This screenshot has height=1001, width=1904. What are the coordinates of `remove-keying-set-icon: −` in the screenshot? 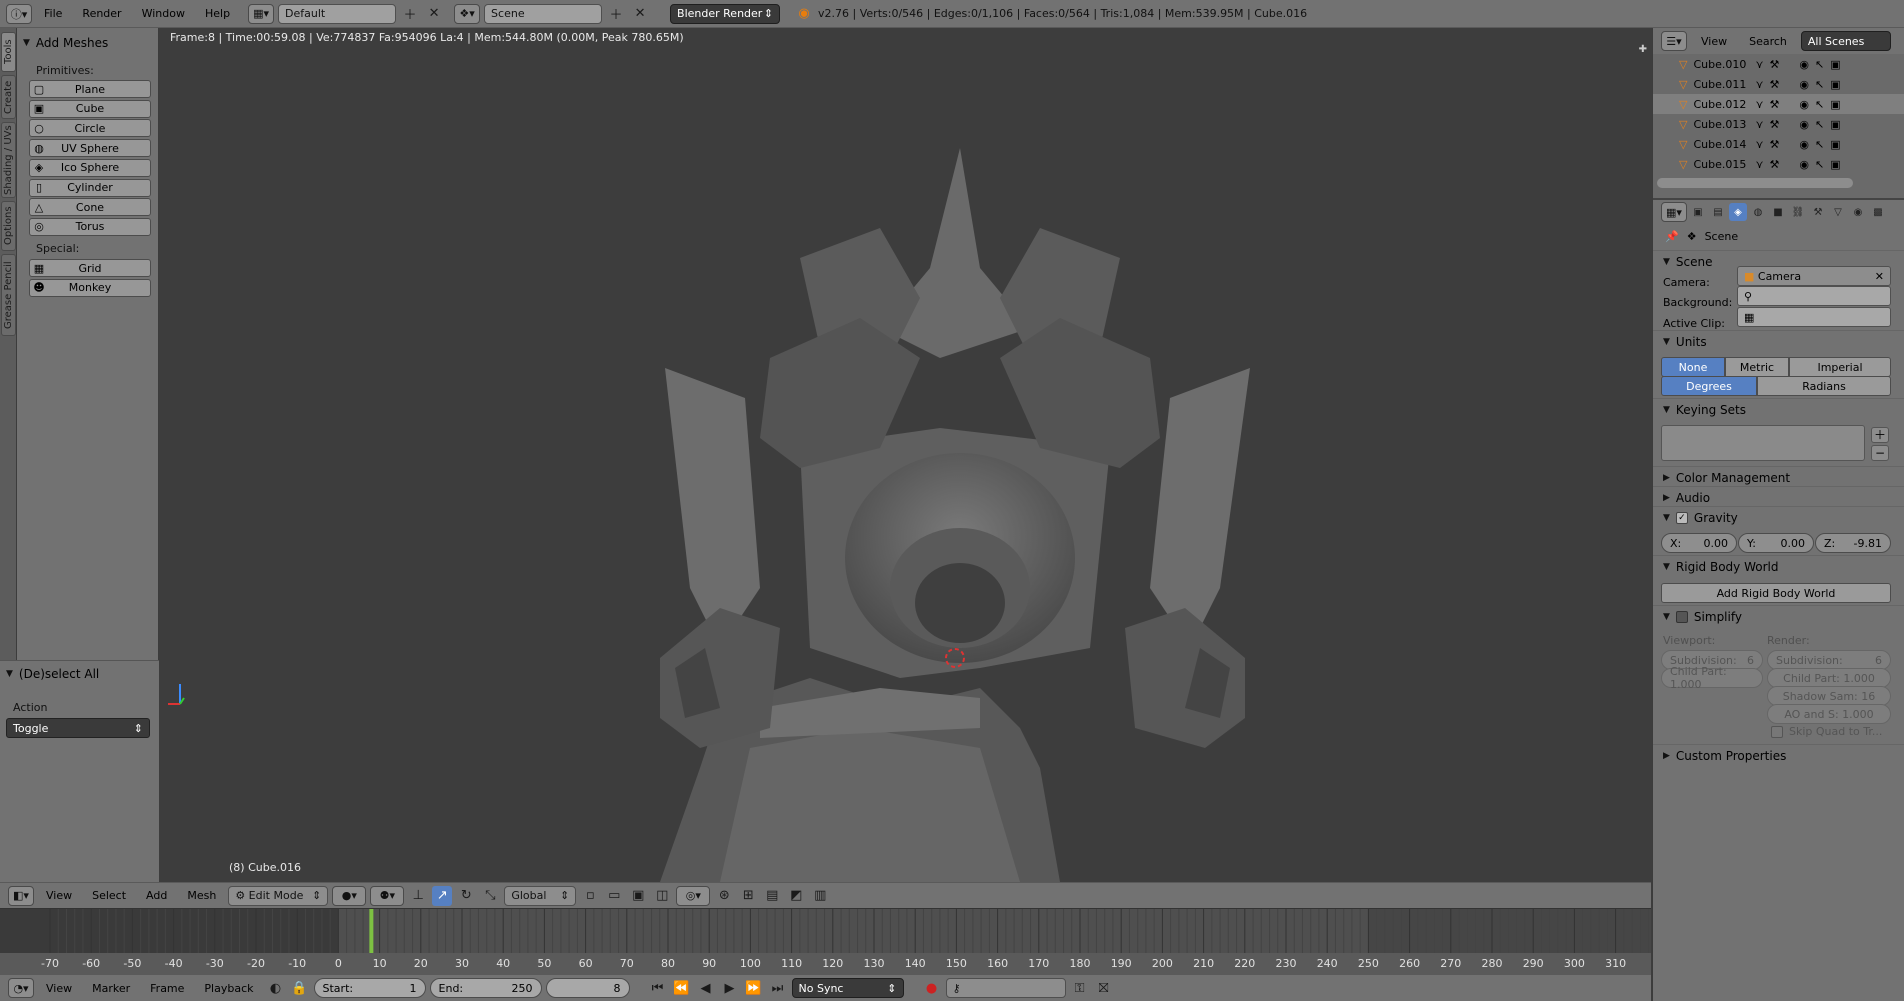 It's located at (1880, 453).